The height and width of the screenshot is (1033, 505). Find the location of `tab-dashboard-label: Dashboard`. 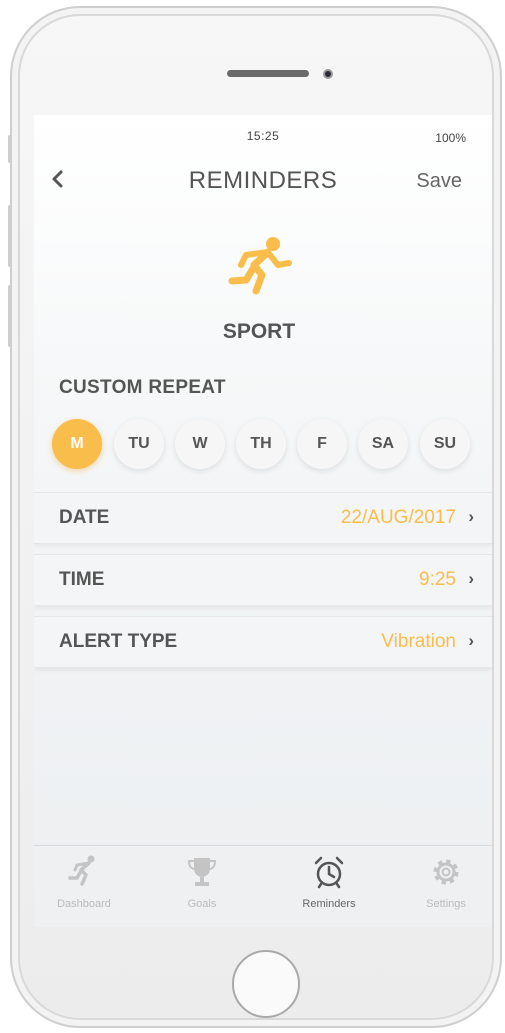

tab-dashboard-label: Dashboard is located at coordinates (84, 904).